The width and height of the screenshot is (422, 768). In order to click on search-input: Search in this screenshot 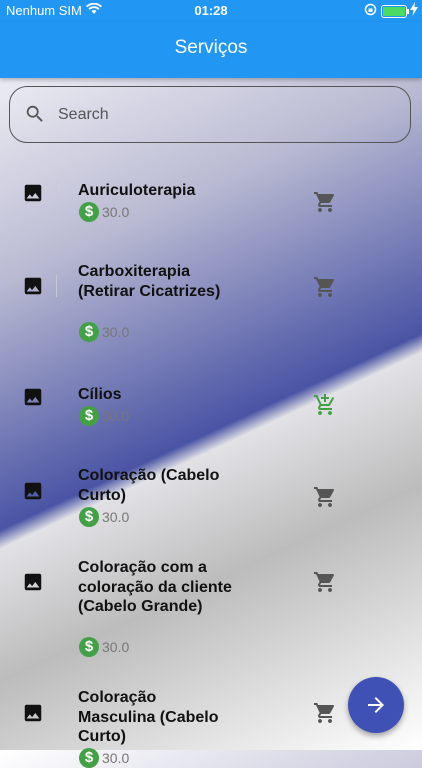, I will do `click(210, 114)`.